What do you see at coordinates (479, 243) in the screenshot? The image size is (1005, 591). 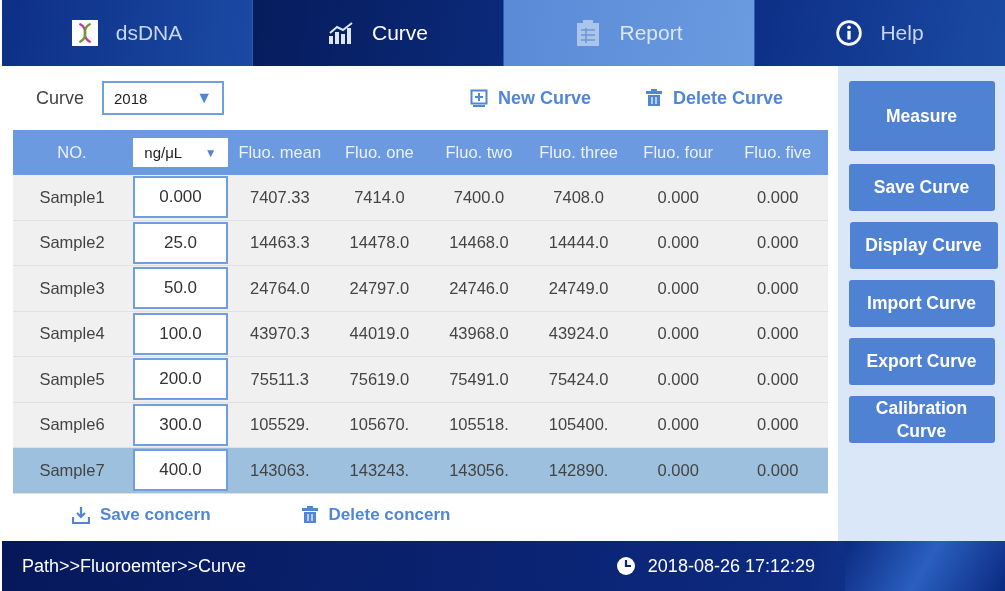 I see `table-cell-text: 14468.0` at bounding box center [479, 243].